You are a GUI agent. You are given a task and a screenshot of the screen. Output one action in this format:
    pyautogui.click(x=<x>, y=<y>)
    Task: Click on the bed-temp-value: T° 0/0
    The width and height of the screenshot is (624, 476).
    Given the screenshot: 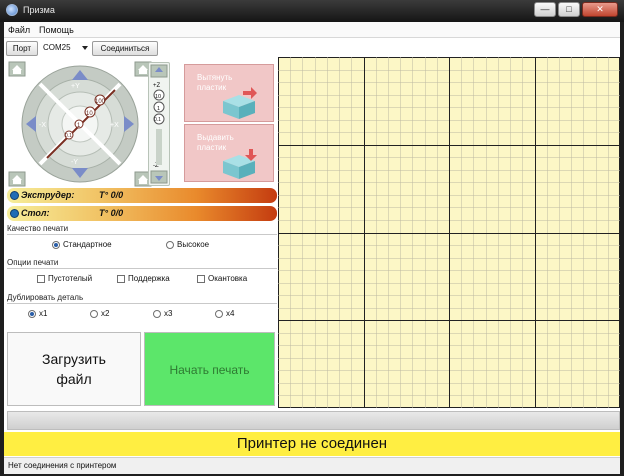 What is the action you would take?
    pyautogui.click(x=111, y=213)
    